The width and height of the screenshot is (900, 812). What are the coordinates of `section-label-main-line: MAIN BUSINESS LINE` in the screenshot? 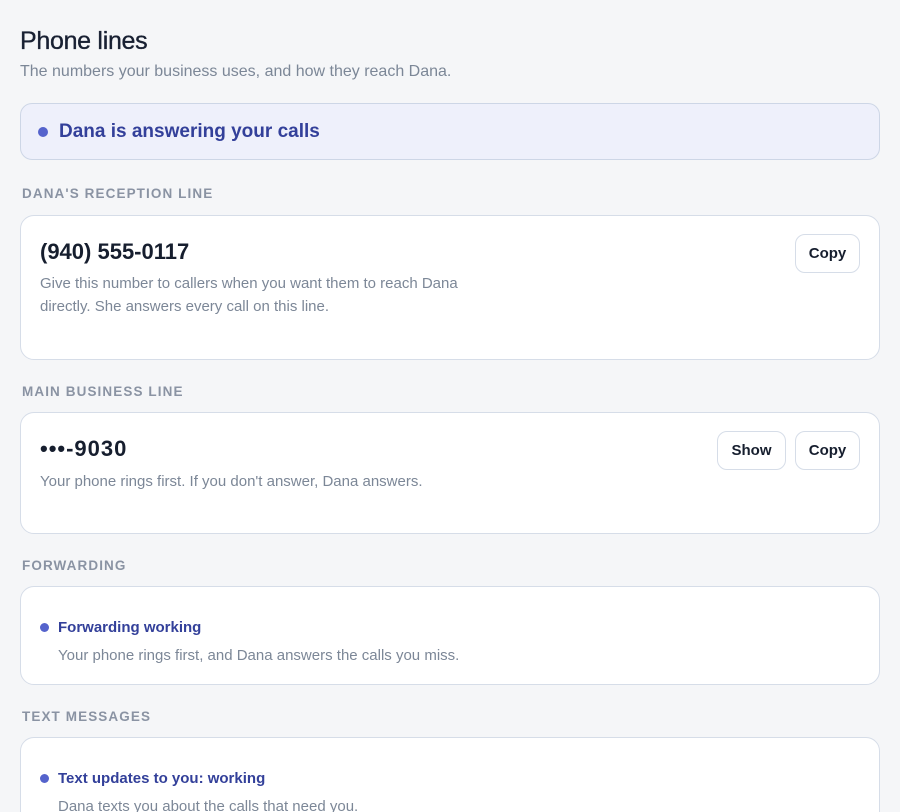 It's located at (103, 391).